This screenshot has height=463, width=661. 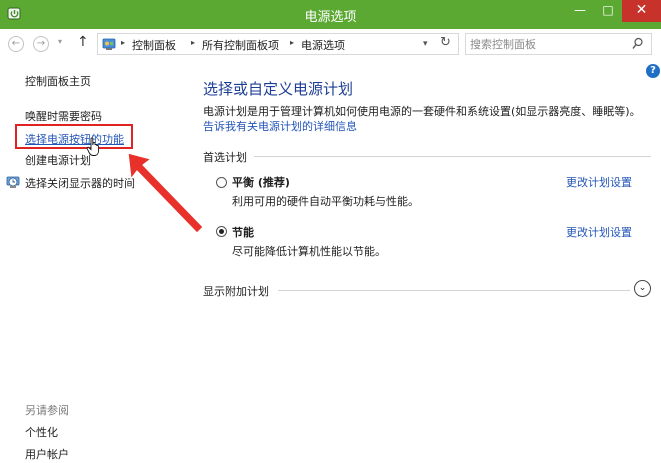 I want to click on back-button: ←, so click(x=16, y=44).